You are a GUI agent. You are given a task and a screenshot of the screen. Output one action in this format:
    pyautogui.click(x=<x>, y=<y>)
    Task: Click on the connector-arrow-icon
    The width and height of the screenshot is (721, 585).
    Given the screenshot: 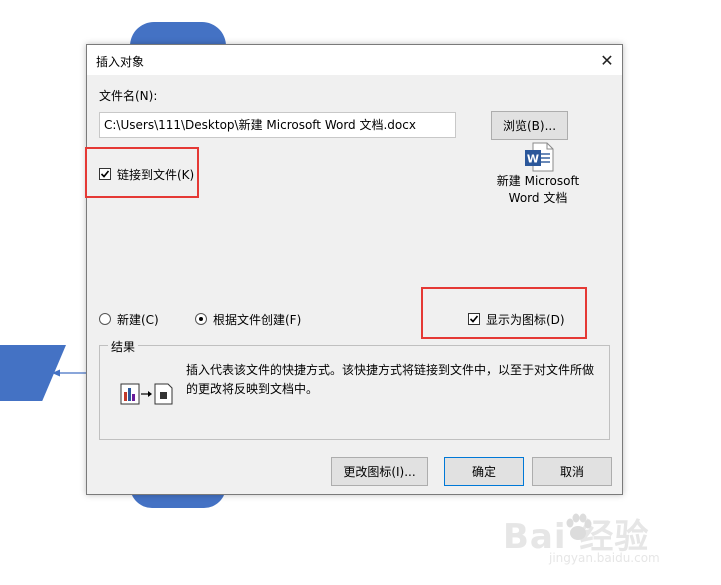 What is the action you would take?
    pyautogui.click(x=71, y=373)
    